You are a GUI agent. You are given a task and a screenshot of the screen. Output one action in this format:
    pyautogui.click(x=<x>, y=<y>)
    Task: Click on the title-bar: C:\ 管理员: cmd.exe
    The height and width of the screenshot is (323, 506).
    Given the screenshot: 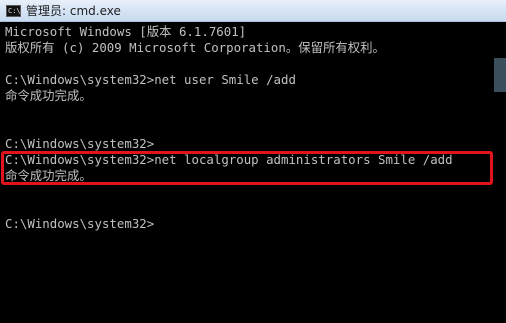 What is the action you would take?
    pyautogui.click(x=253, y=11)
    